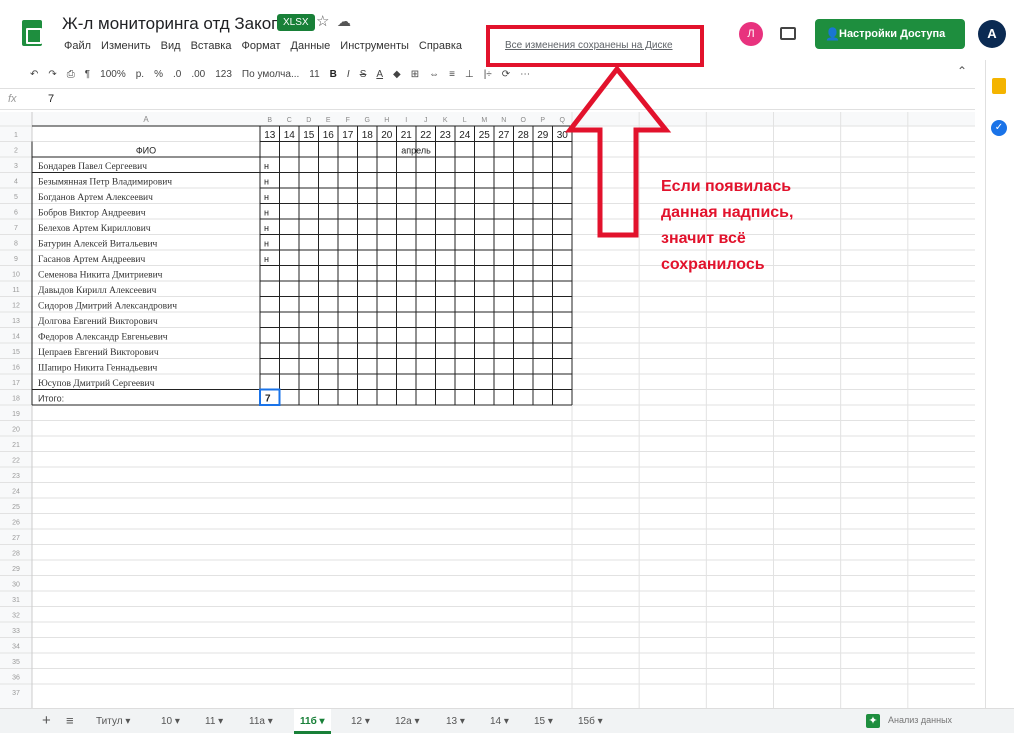 This screenshot has height=734, width=1014. I want to click on italic-button: I, so click(348, 74).